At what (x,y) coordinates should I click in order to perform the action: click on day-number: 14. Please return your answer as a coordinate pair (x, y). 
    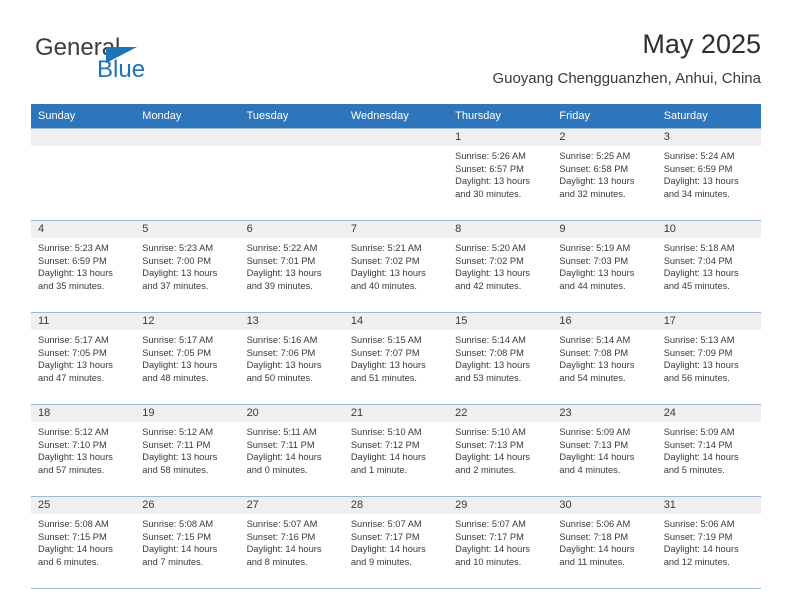
    Looking at the image, I should click on (396, 321).